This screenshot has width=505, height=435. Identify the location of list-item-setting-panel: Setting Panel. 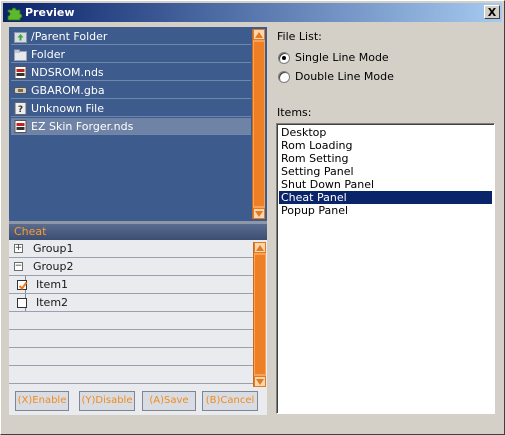
(385, 171).